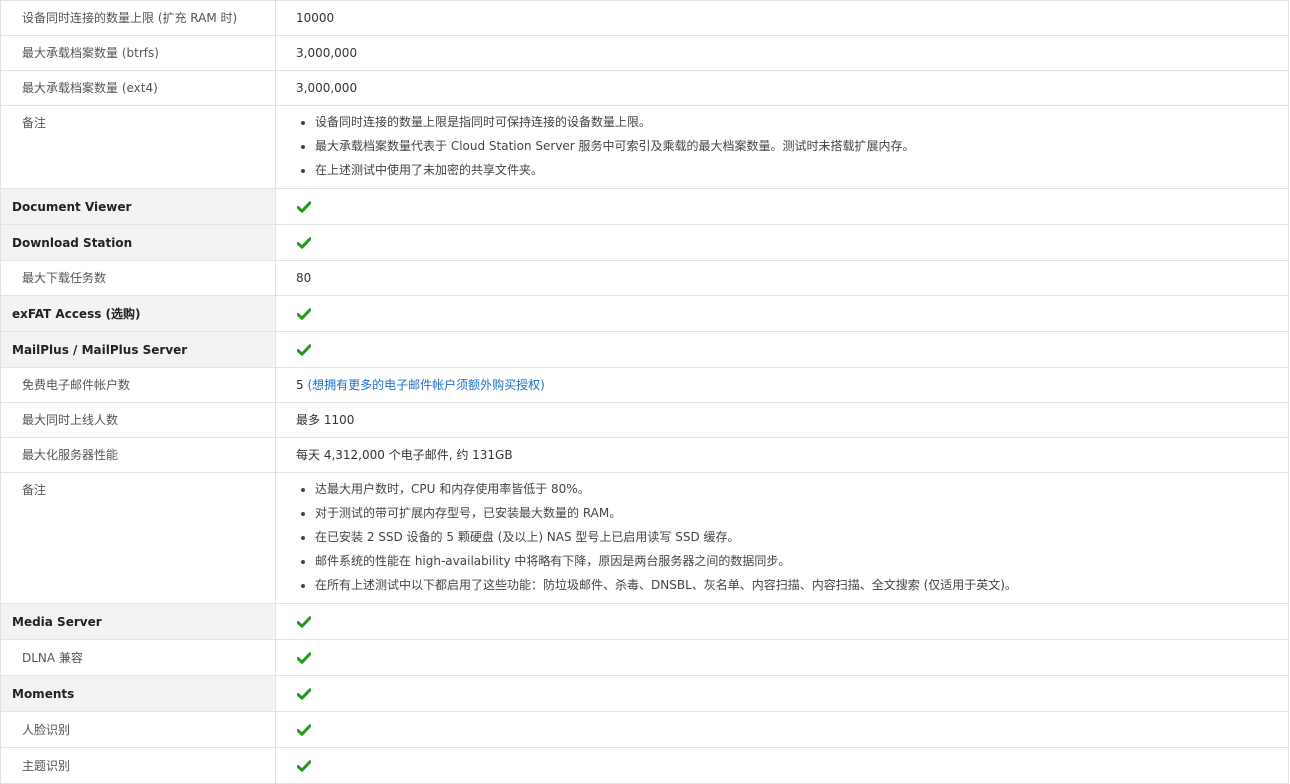 Image resolution: width=1290 pixels, height=784 pixels. What do you see at coordinates (782, 278) in the screenshot?
I see `row-value-cell: 80` at bounding box center [782, 278].